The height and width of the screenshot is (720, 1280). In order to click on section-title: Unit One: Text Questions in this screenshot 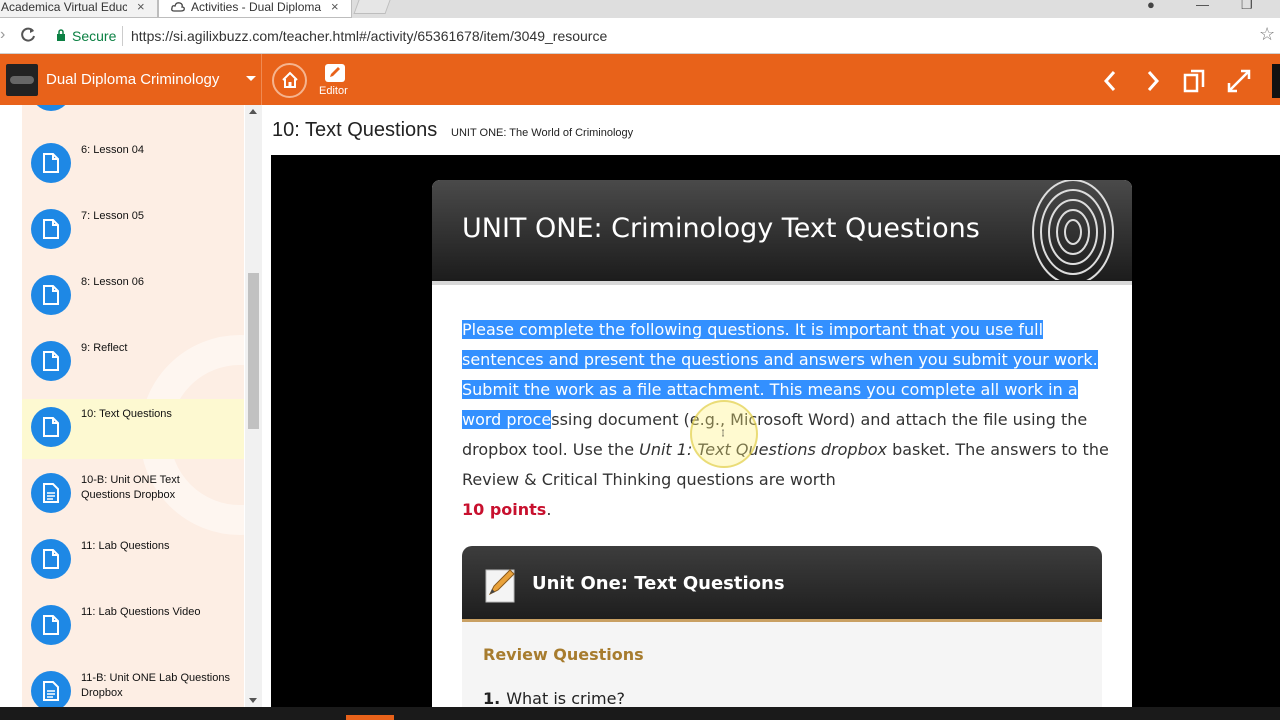, I will do `click(658, 583)`.